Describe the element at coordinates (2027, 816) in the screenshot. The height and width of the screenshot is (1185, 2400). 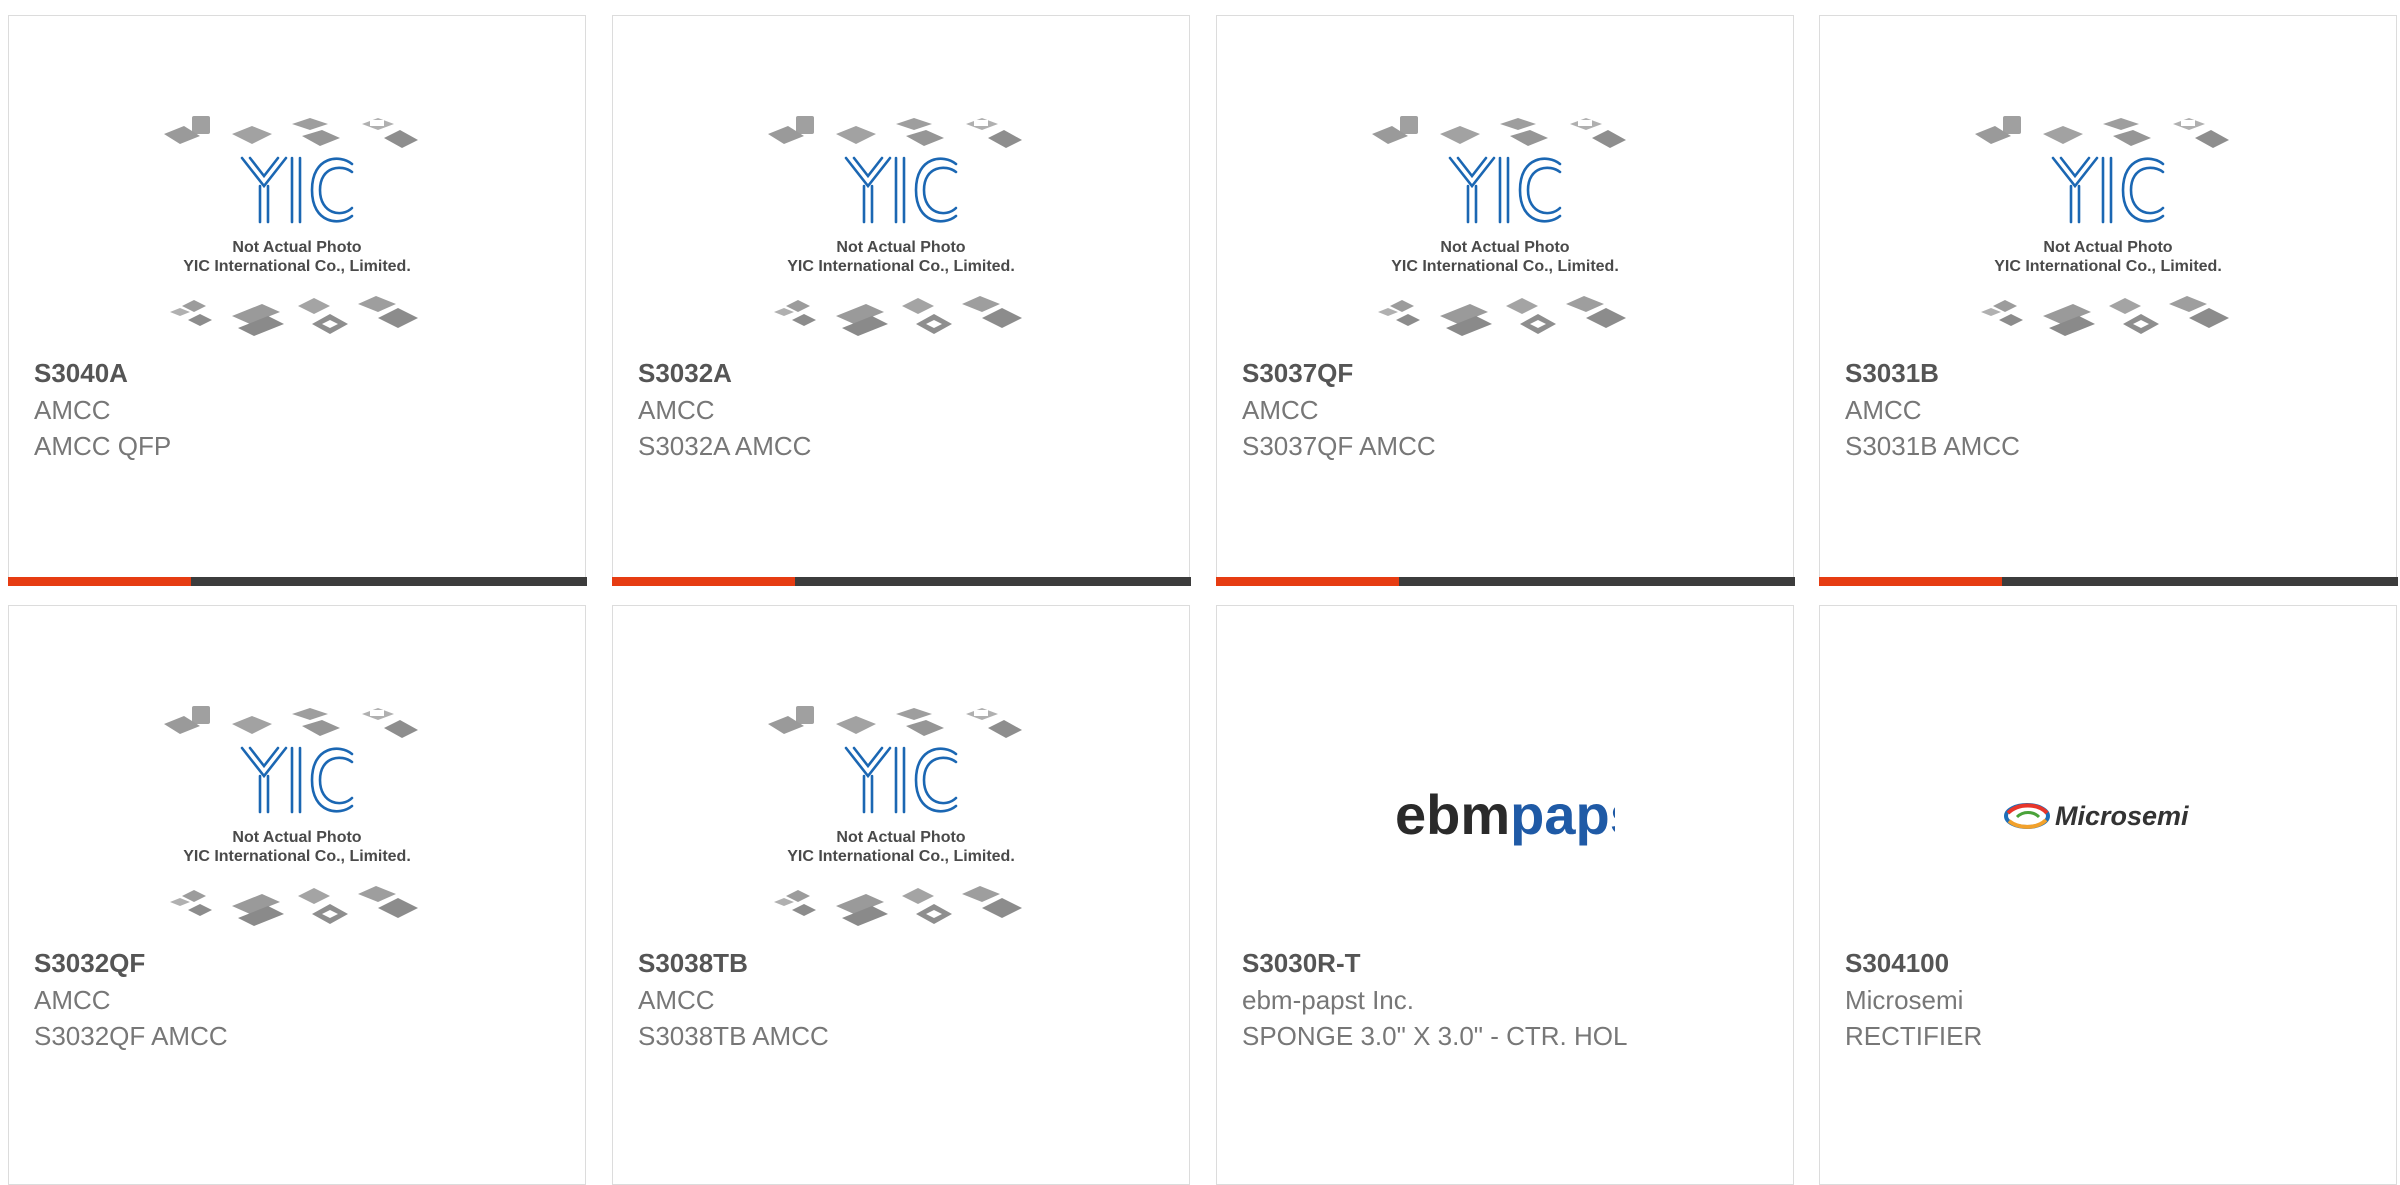
I see `microsemi-swirl-icon` at that location.